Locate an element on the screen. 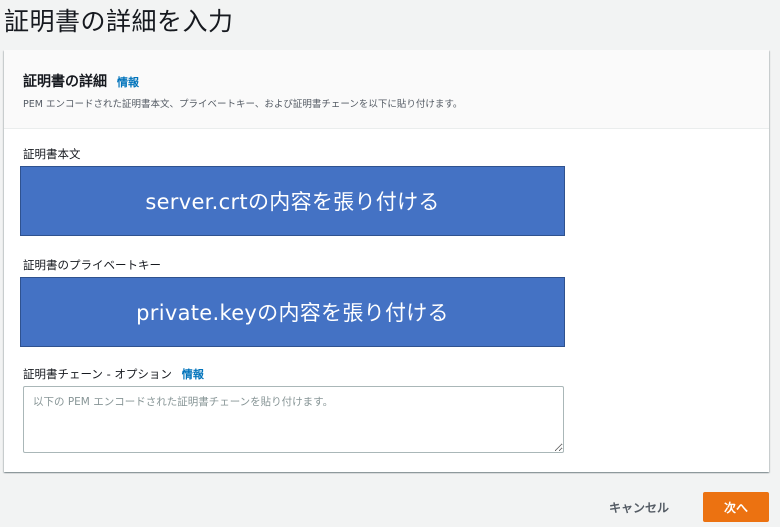 This screenshot has width=780, height=527. panel-title: 証明書の詳細 情報 is located at coordinates (81, 81).